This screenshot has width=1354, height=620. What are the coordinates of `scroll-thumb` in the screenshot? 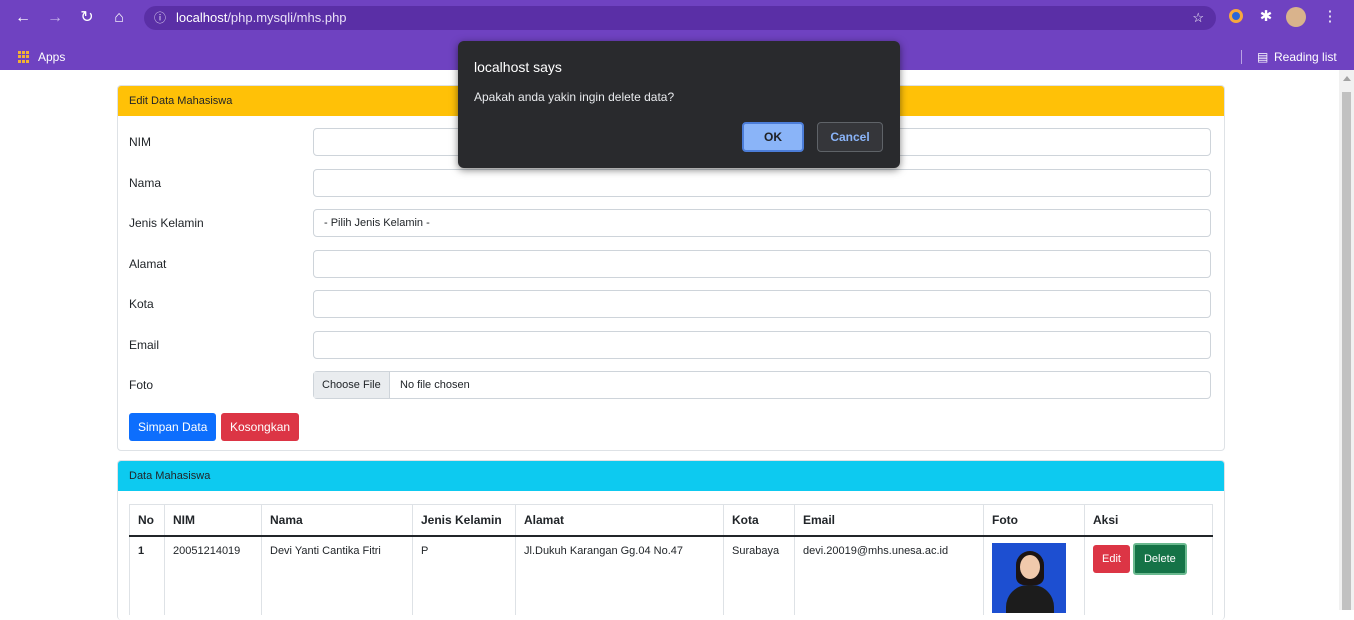 It's located at (1346, 351).